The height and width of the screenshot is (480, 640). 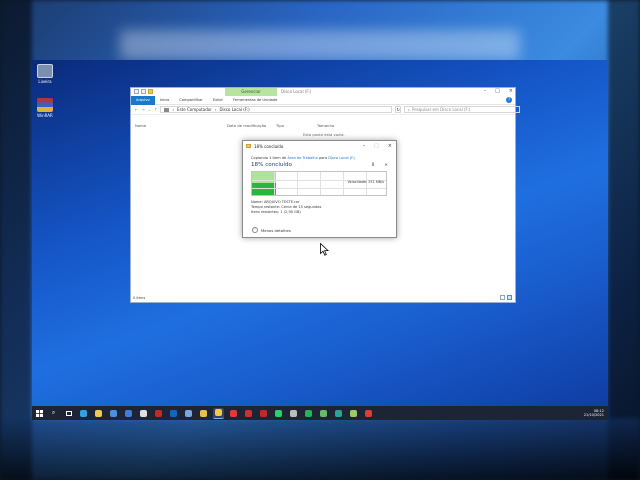 What do you see at coordinates (461, 109) in the screenshot?
I see `search-box: ⌕ Pesquisar em Disco Local (F:)` at bounding box center [461, 109].